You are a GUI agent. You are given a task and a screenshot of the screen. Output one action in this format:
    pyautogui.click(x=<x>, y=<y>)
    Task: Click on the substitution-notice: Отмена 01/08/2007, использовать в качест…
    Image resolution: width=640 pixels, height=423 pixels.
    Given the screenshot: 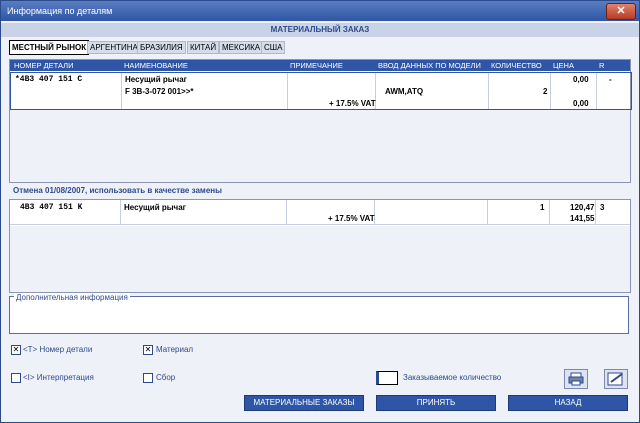 What is the action you would take?
    pyautogui.click(x=117, y=190)
    